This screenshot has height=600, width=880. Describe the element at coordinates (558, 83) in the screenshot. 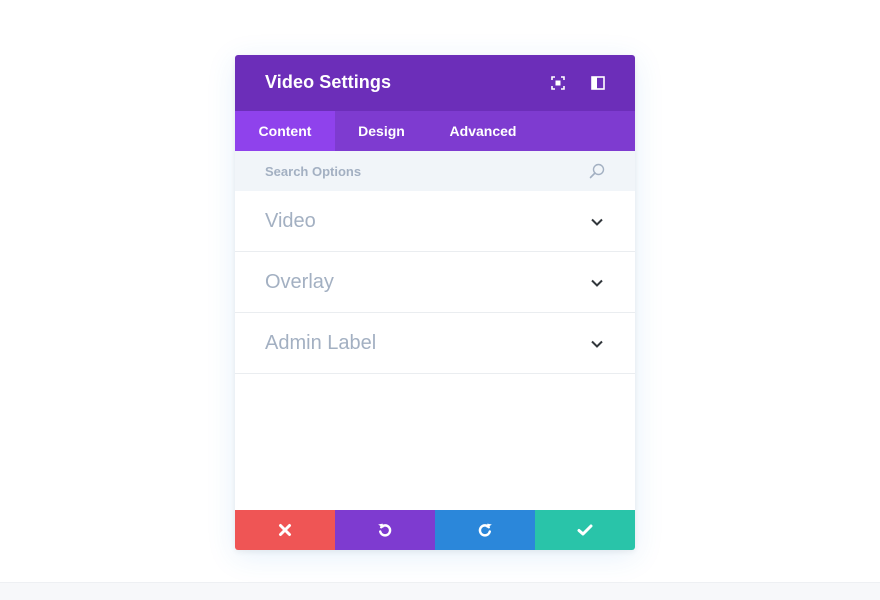

I see `expand-icon` at that location.